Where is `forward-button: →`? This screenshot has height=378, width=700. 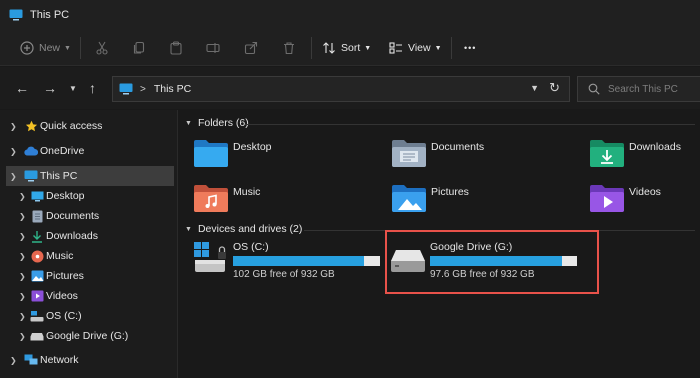
forward-button: → is located at coordinates (50, 88).